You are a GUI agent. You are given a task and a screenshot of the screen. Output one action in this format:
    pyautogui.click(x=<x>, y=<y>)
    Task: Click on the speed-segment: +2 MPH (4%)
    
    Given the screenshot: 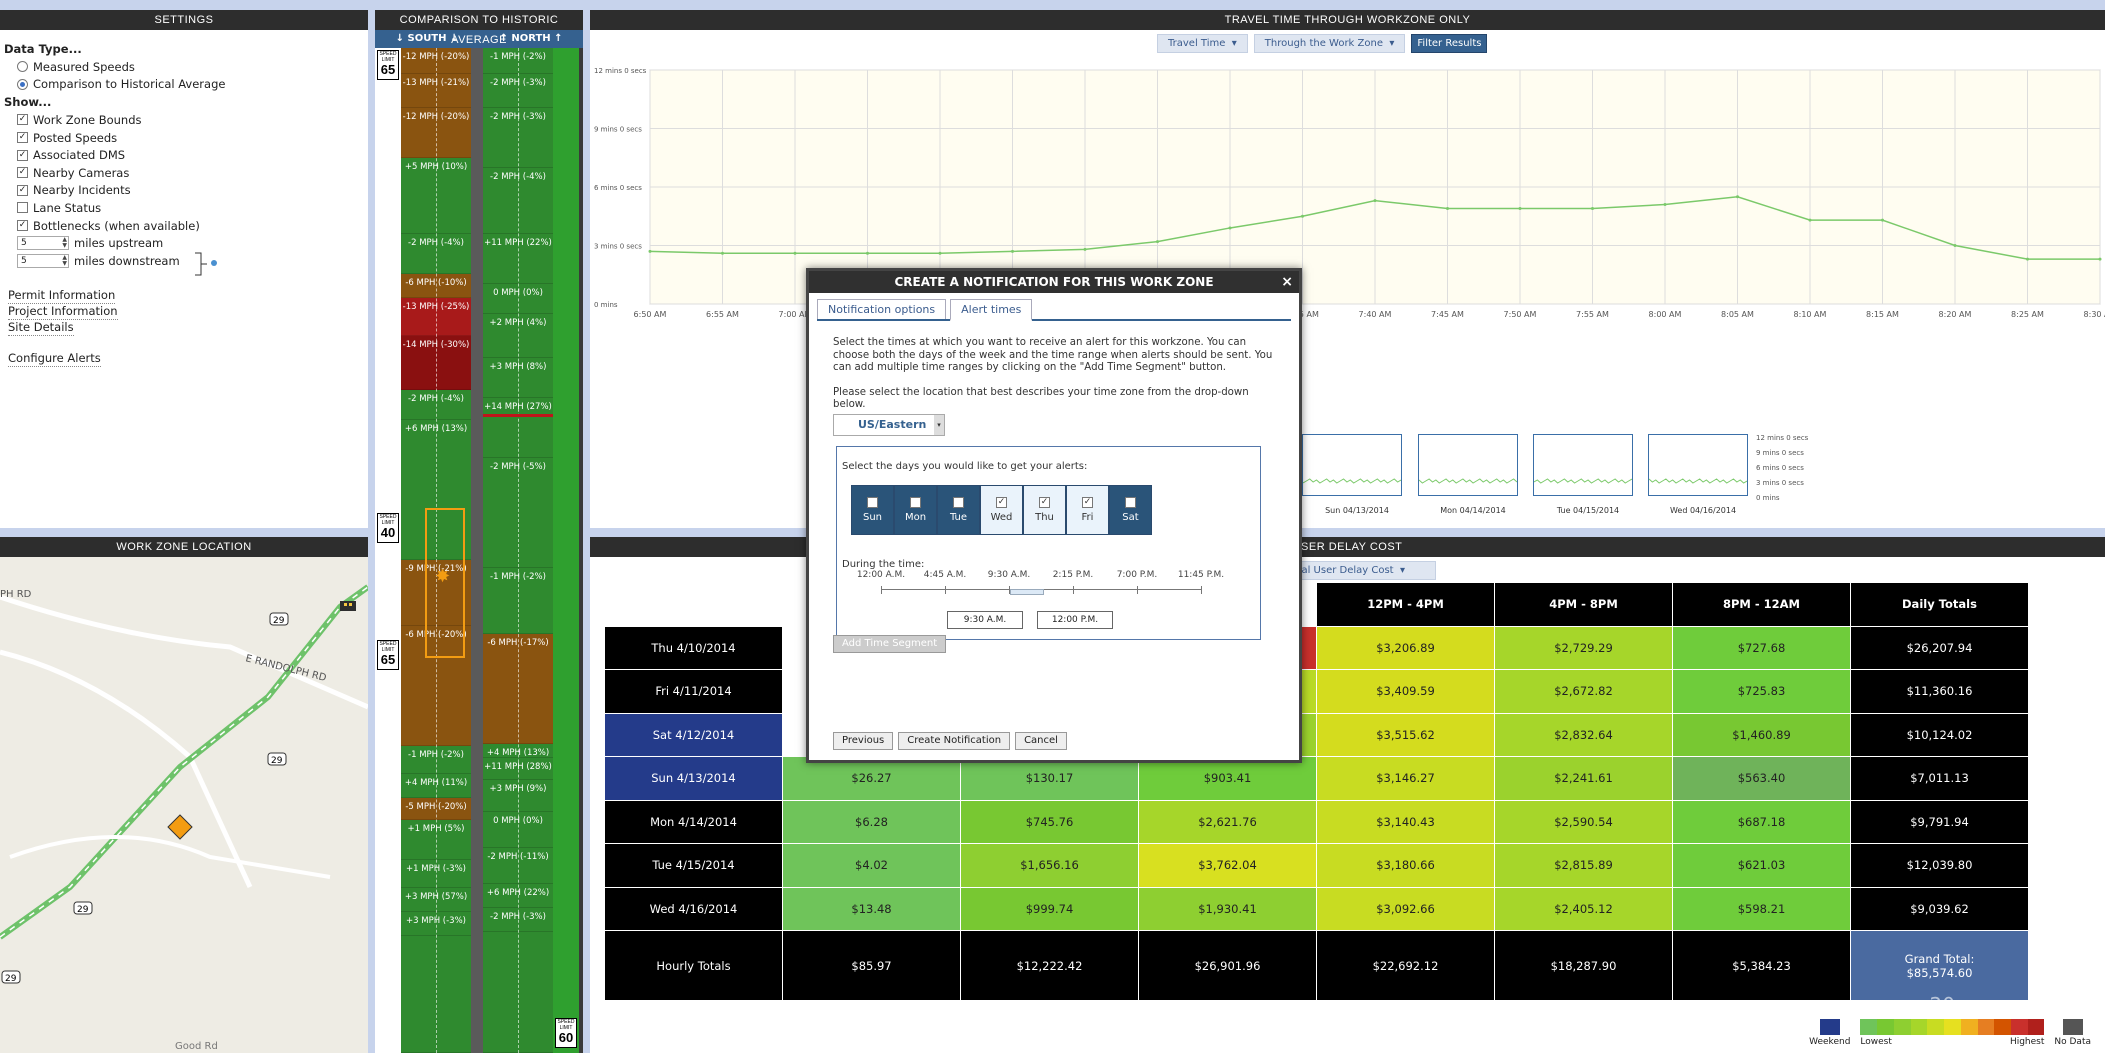 What is the action you would take?
    pyautogui.click(x=518, y=336)
    